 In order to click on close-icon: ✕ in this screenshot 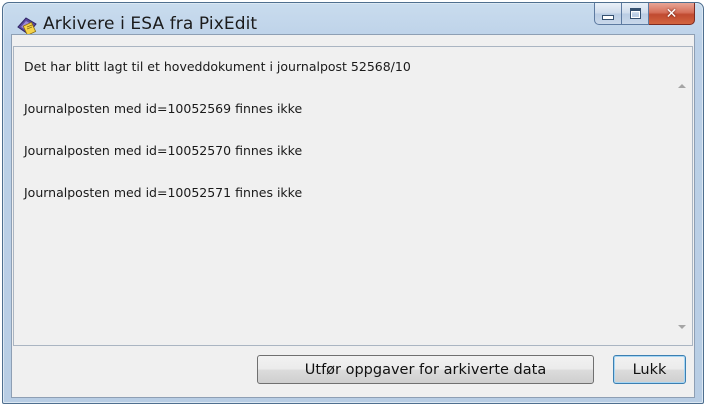, I will do `click(671, 13)`.